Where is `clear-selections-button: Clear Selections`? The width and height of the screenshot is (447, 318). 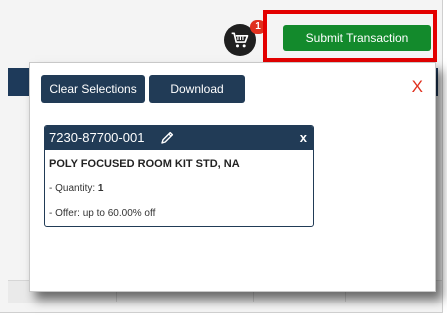 clear-selections-button: Clear Selections is located at coordinates (93, 89).